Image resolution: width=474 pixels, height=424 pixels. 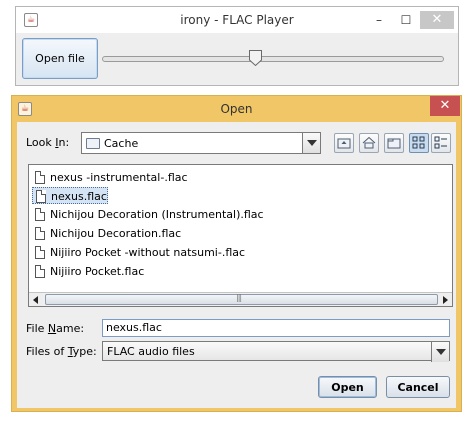 I want to click on details-view-button, so click(x=441, y=143).